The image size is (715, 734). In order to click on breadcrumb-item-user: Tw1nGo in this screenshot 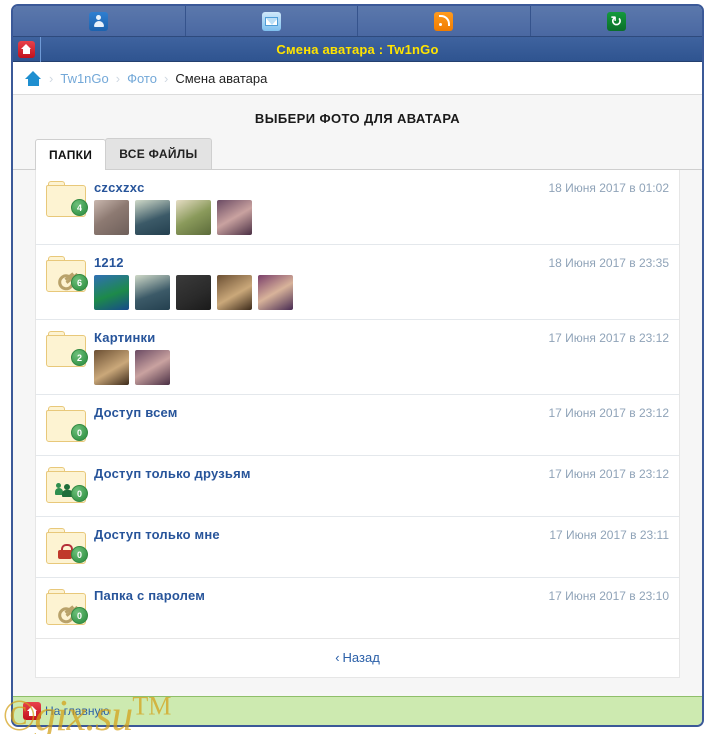, I will do `click(84, 78)`.